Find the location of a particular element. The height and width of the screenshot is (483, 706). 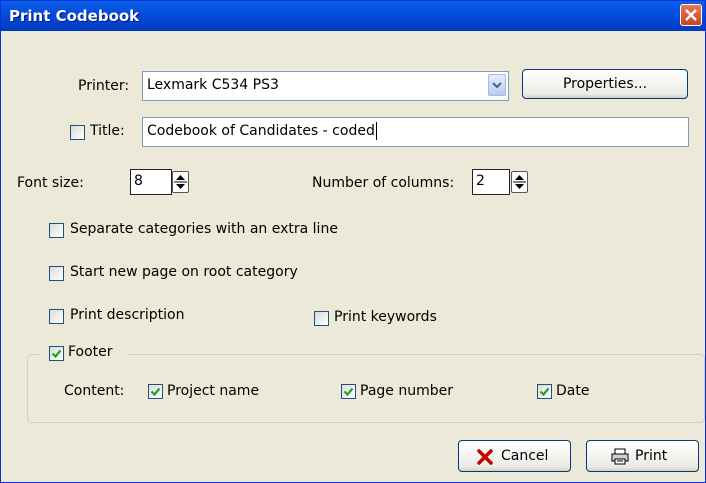

printer-icon is located at coordinates (620, 456).